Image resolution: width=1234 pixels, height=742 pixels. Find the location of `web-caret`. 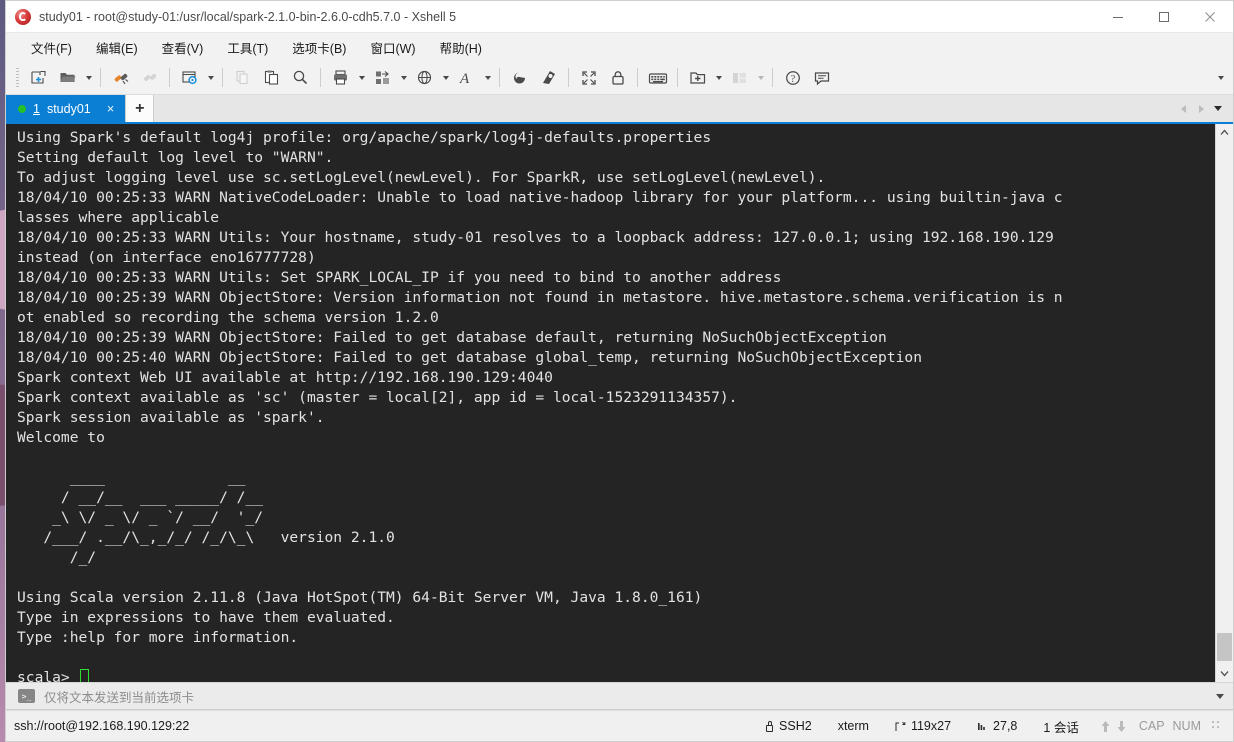

web-caret is located at coordinates (445, 77).